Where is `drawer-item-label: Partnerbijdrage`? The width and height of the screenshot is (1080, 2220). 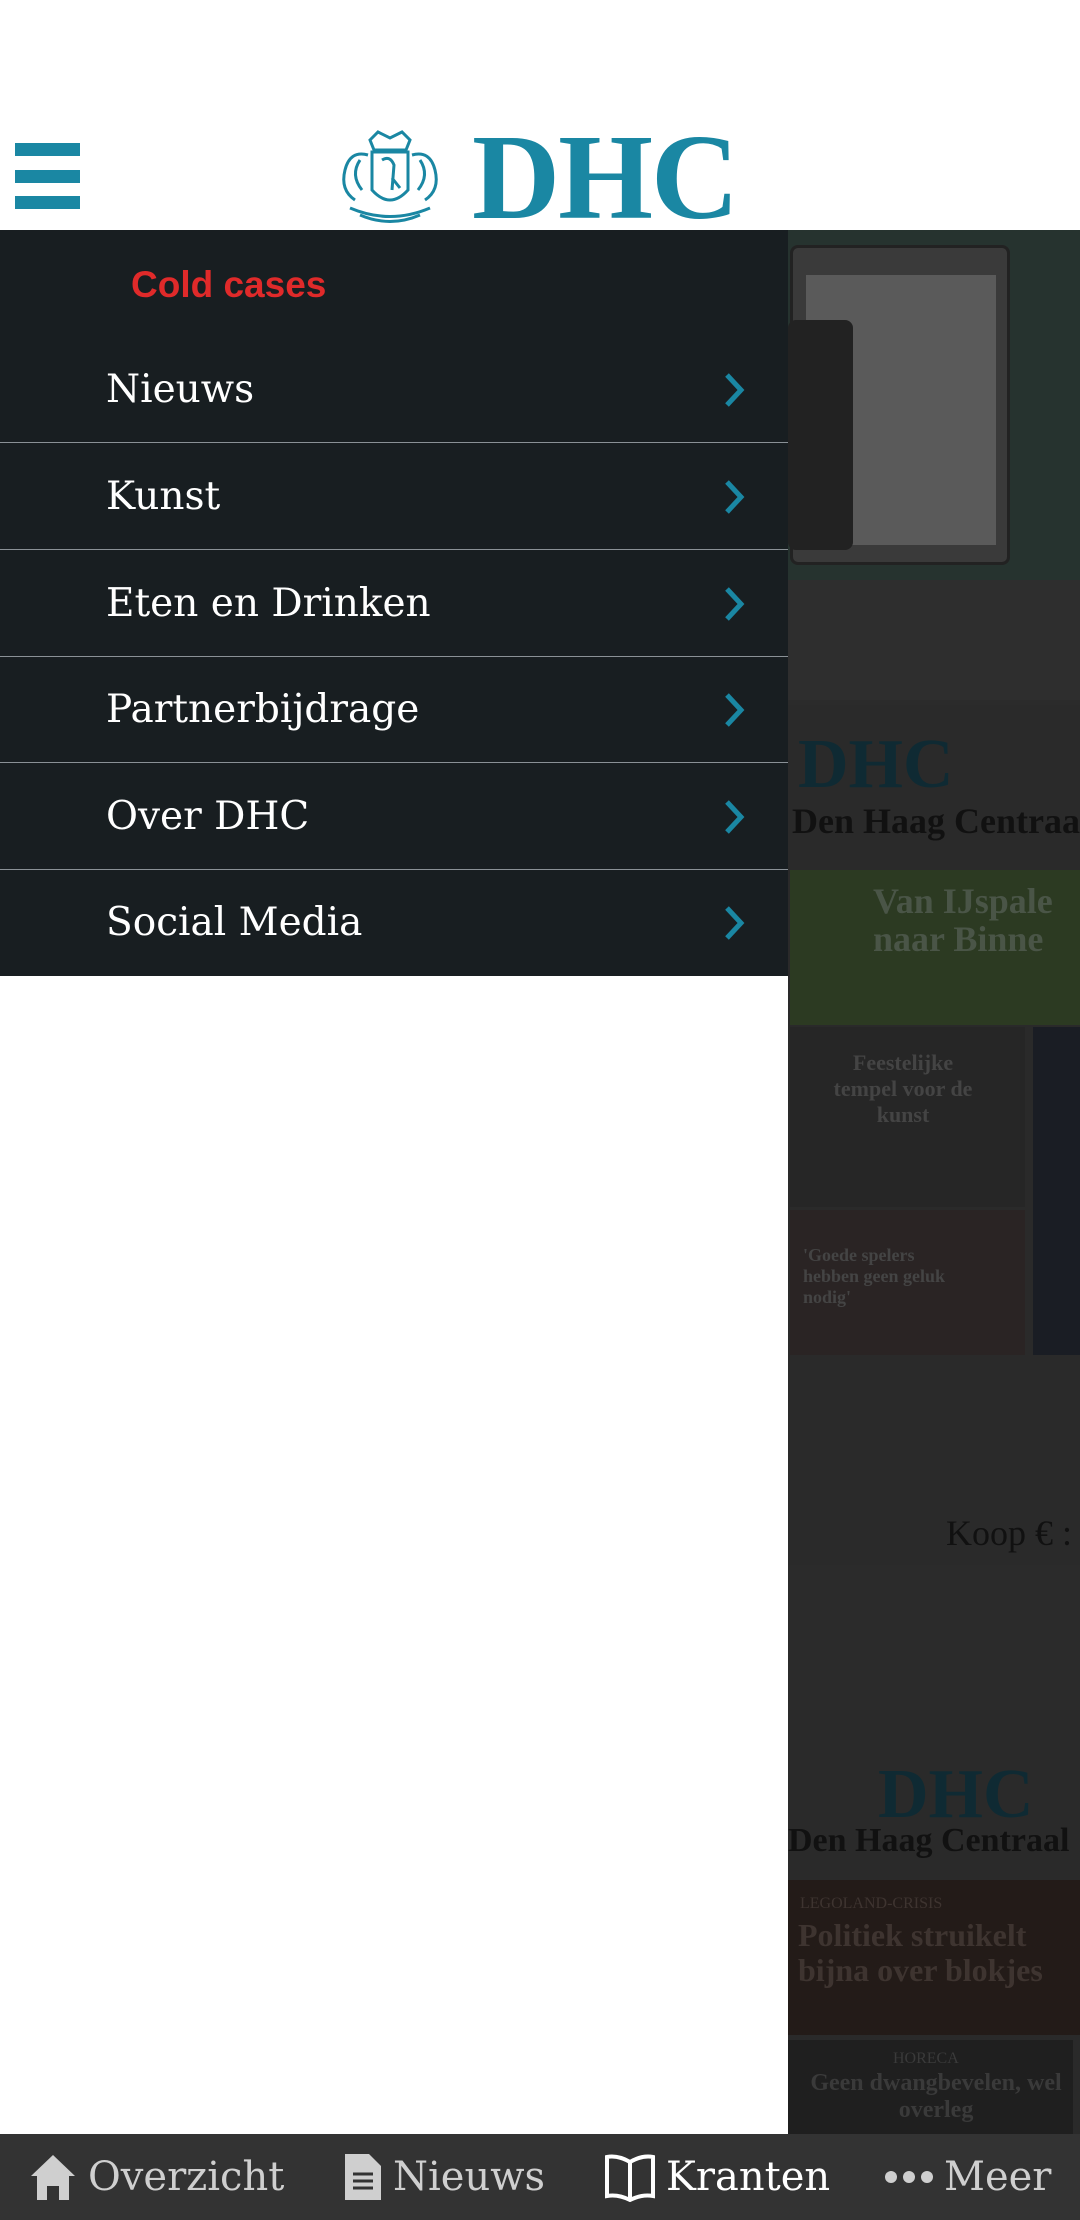
drawer-item-label: Partnerbijdrage is located at coordinates (263, 709).